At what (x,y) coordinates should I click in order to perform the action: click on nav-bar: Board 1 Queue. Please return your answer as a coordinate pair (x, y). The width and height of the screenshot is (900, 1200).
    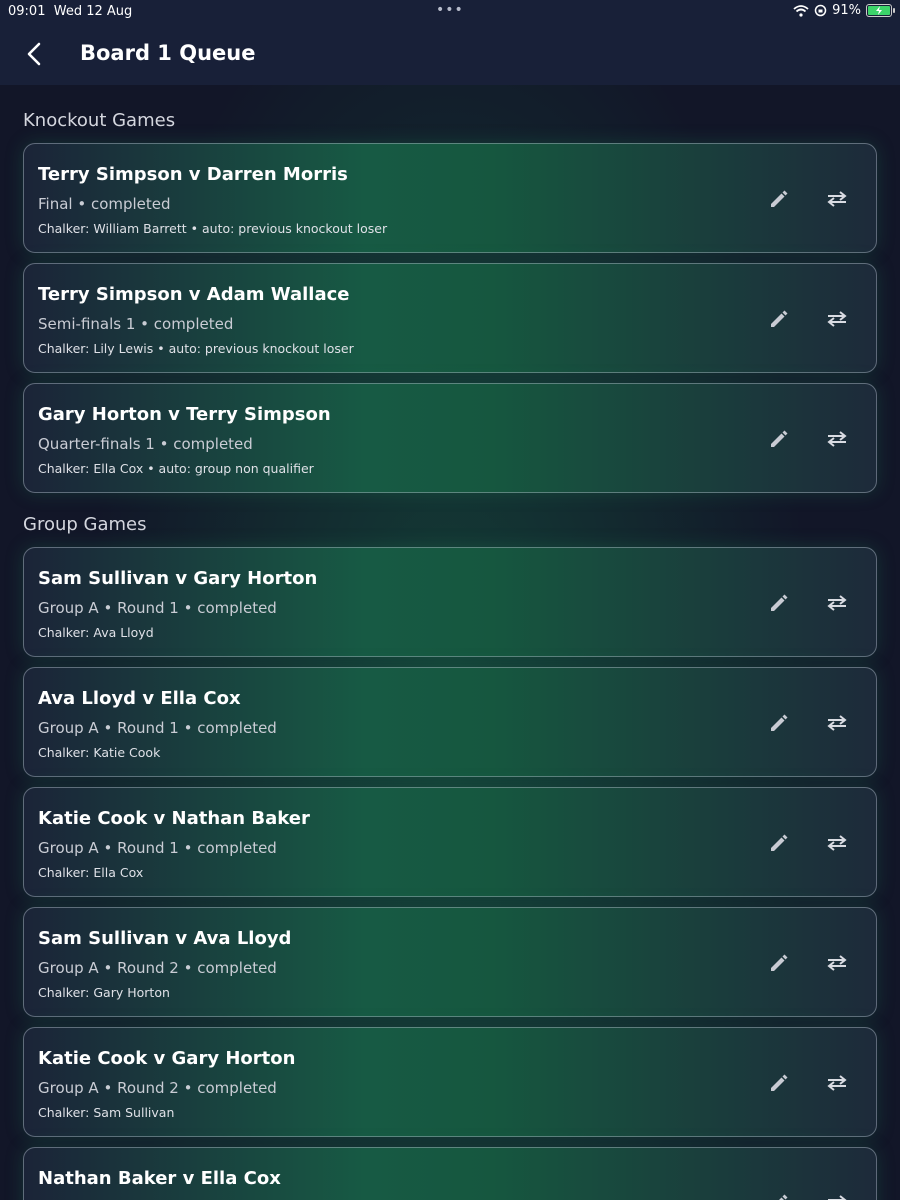
    Looking at the image, I should click on (450, 54).